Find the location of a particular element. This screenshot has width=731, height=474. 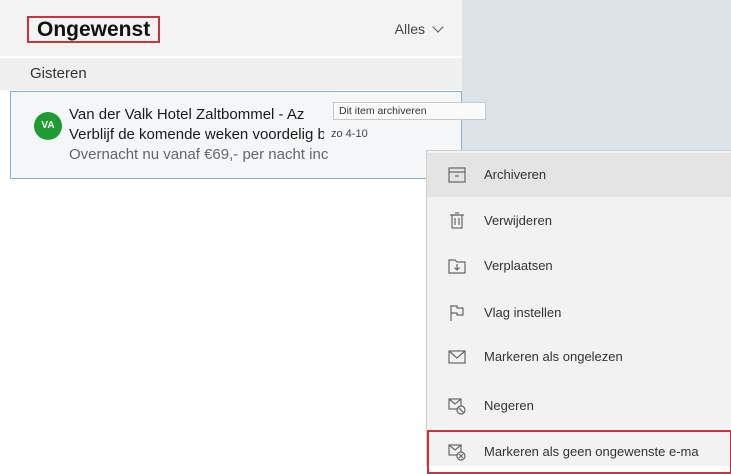

flag-icon is located at coordinates (457, 313).